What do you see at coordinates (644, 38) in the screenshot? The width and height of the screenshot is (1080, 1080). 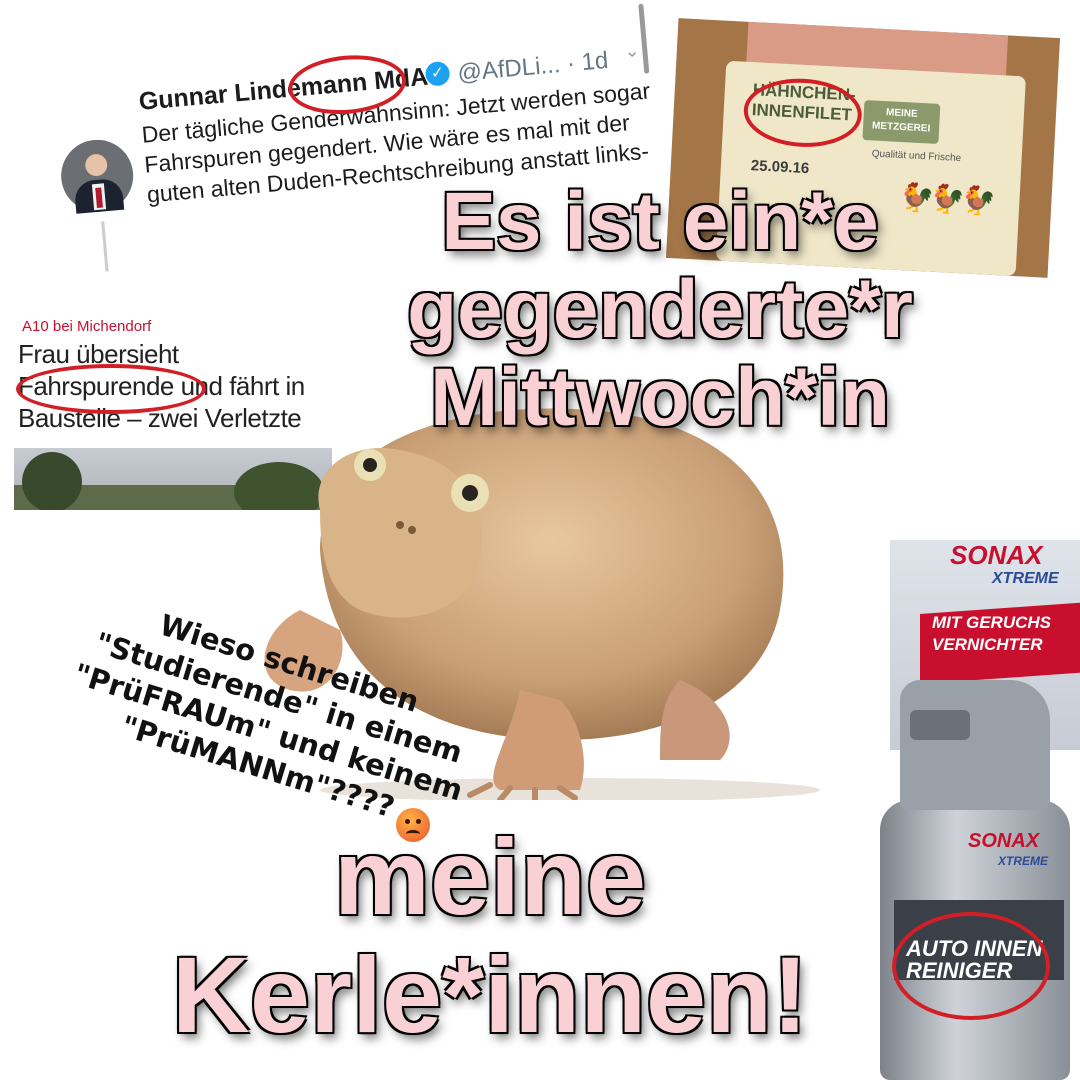 I see `scrollbar` at bounding box center [644, 38].